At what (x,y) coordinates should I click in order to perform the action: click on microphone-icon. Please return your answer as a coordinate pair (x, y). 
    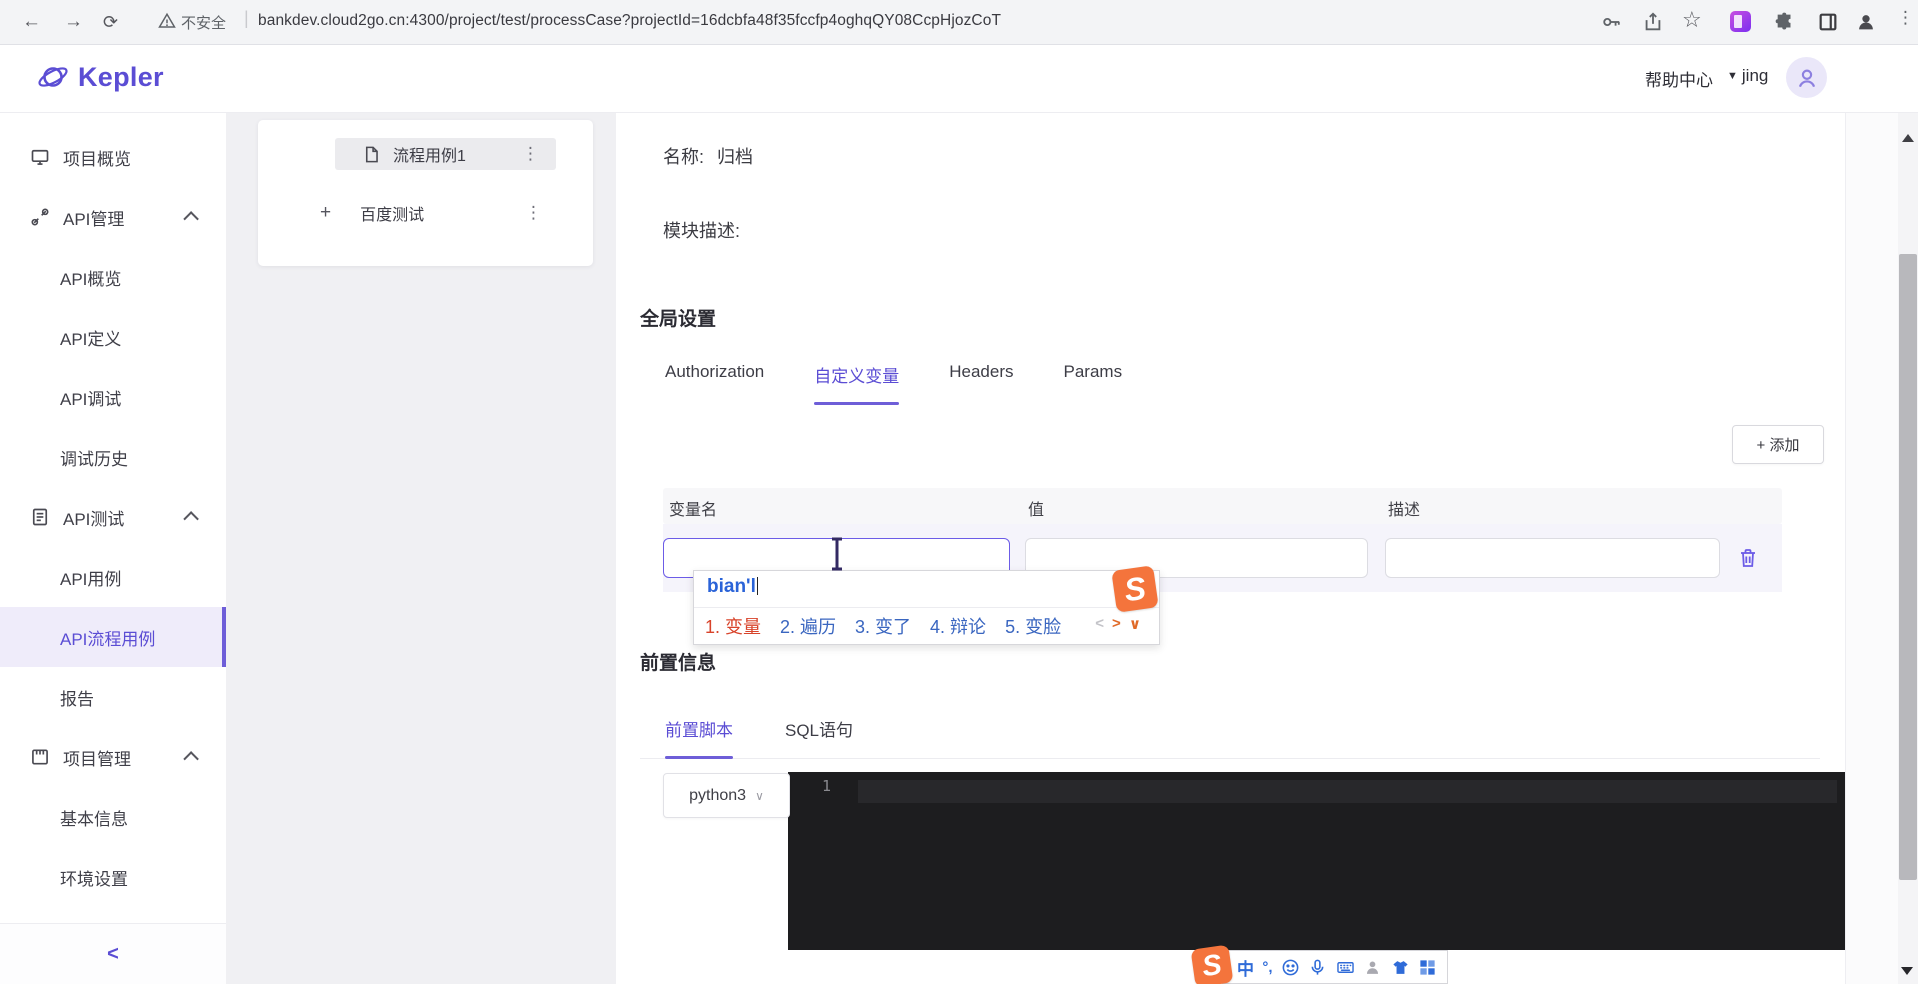
    Looking at the image, I should click on (1317, 967).